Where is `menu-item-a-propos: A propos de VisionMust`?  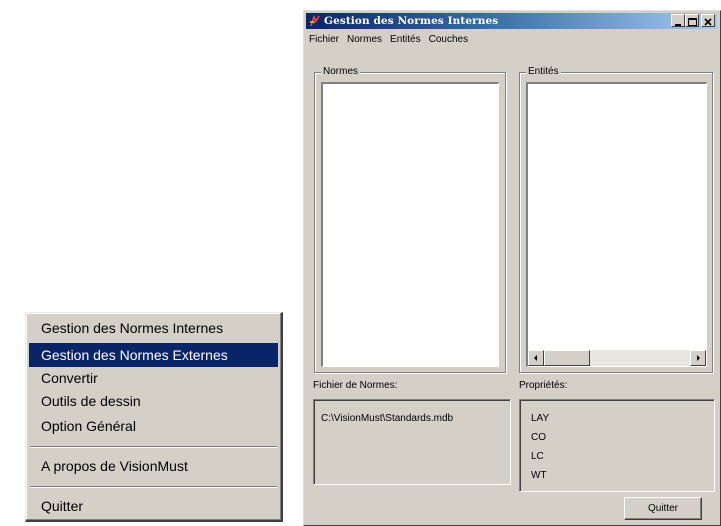 menu-item-a-propos: A propos de VisionMust is located at coordinates (153, 466).